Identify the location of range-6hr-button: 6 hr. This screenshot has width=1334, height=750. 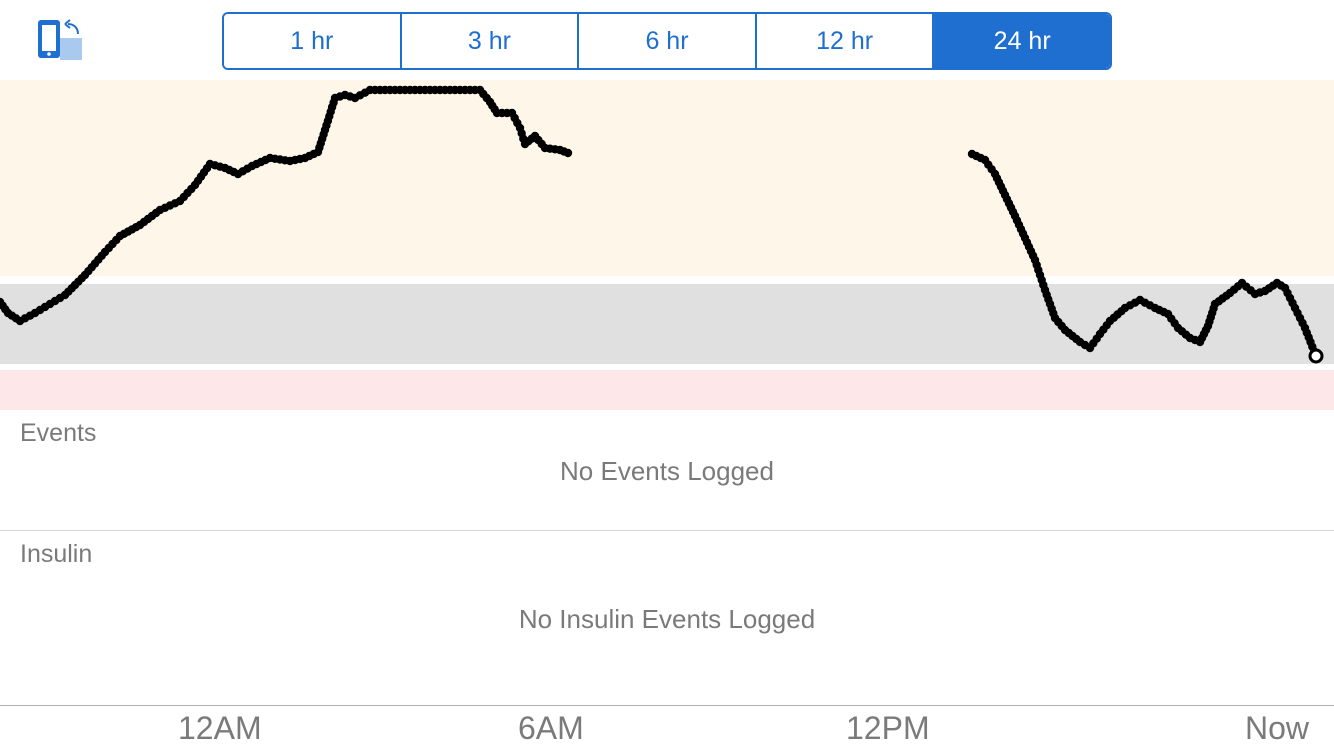
(668, 41).